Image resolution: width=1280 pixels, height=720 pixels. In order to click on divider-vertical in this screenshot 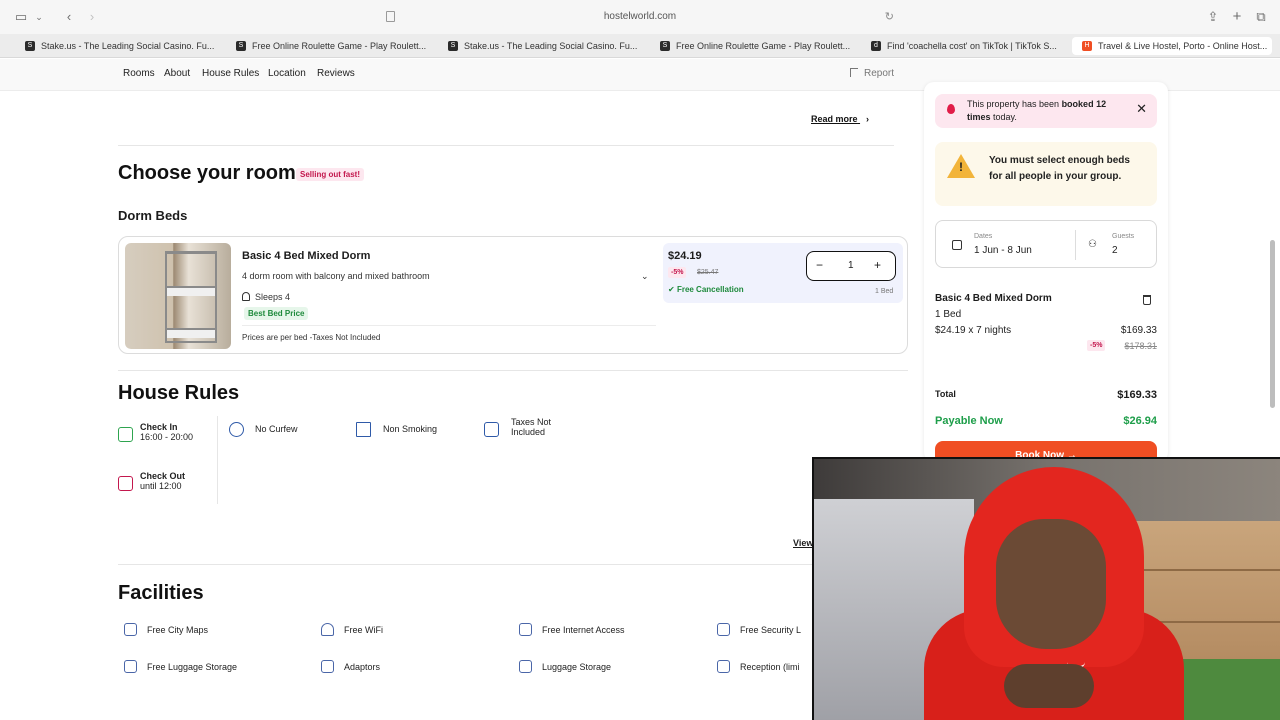, I will do `click(217, 460)`.